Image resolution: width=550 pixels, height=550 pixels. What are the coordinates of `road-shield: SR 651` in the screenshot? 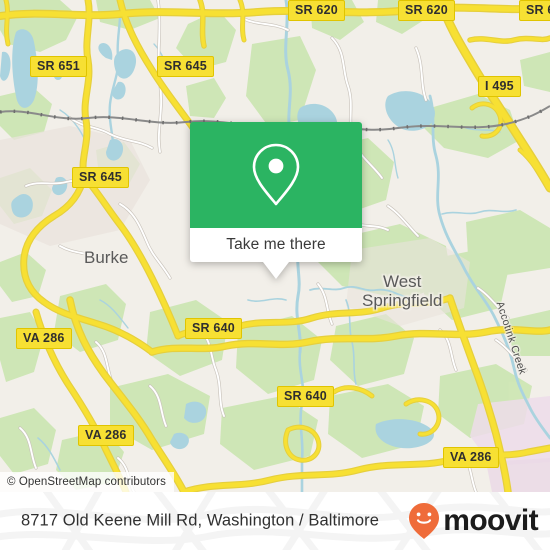 It's located at (58, 66).